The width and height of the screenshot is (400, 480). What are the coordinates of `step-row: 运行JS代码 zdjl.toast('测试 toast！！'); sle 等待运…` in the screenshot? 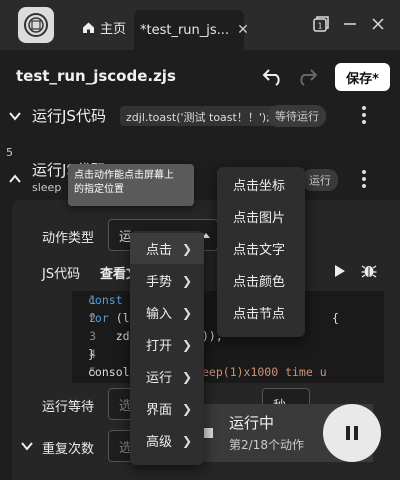 It's located at (200, 122).